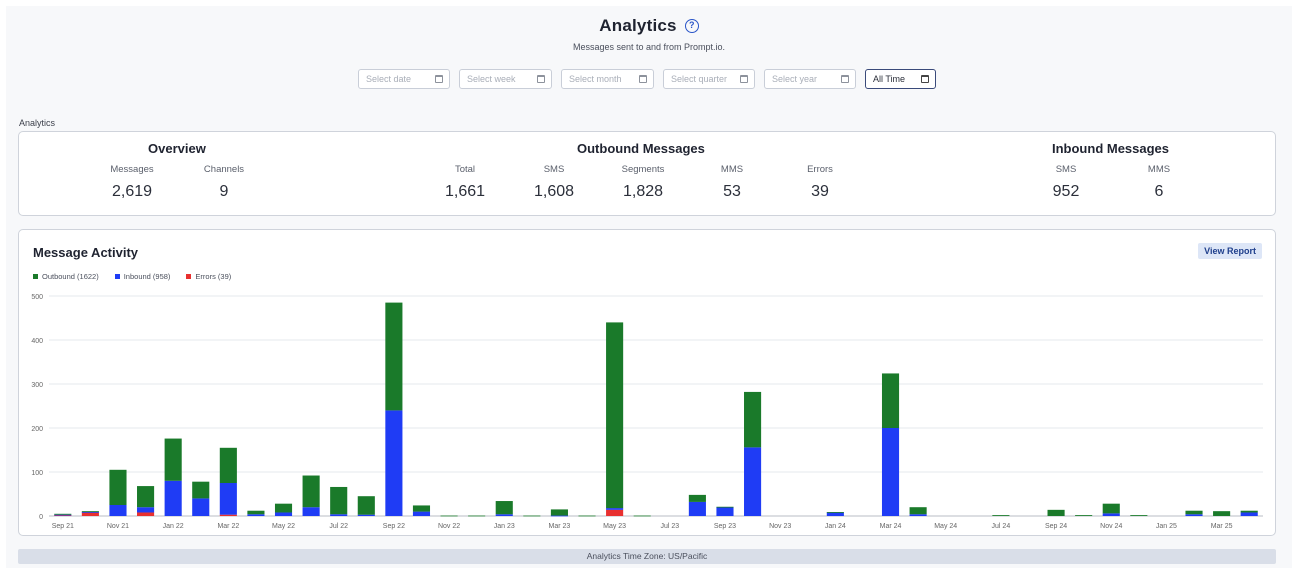  What do you see at coordinates (224, 182) in the screenshot?
I see `stat-channels: Channels 9` at bounding box center [224, 182].